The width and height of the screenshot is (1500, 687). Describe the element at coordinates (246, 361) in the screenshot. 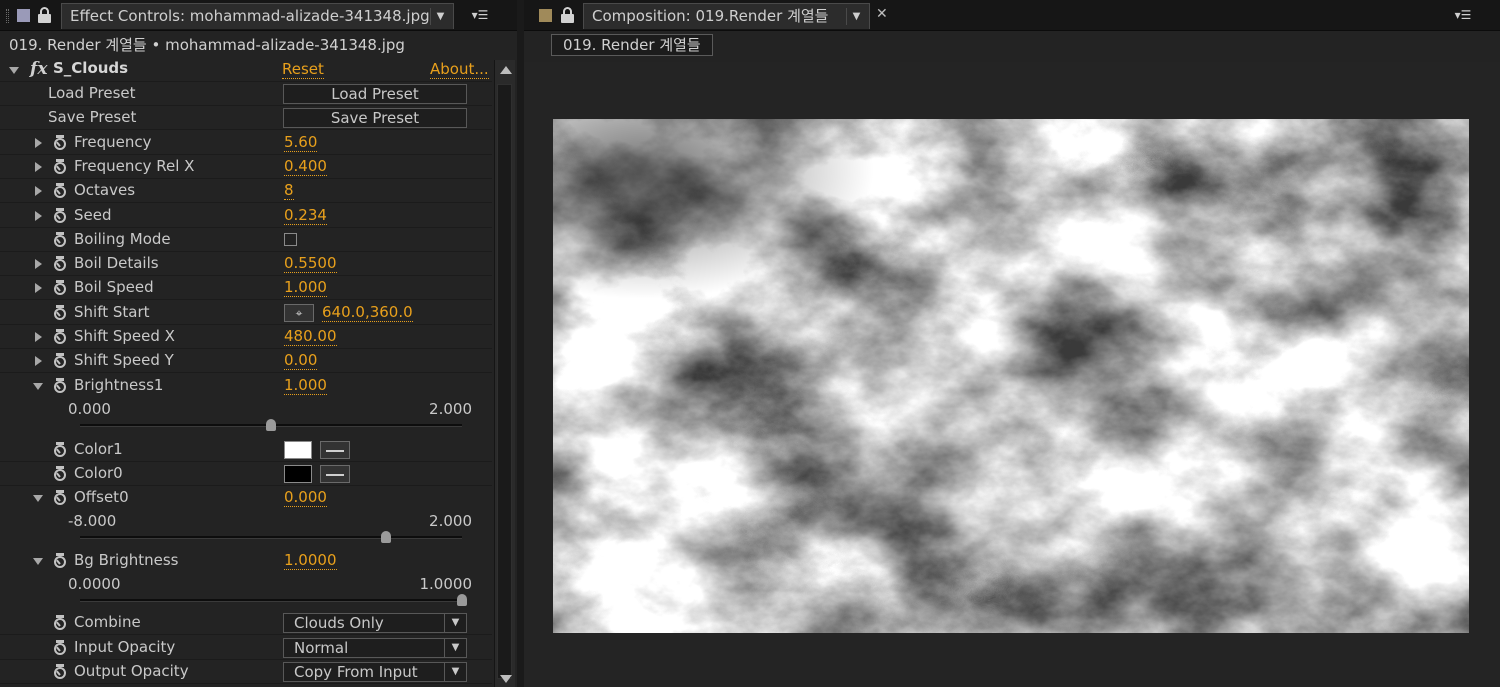

I see `param-row-shift-speed-y: Shift Speed Y 0.00` at that location.